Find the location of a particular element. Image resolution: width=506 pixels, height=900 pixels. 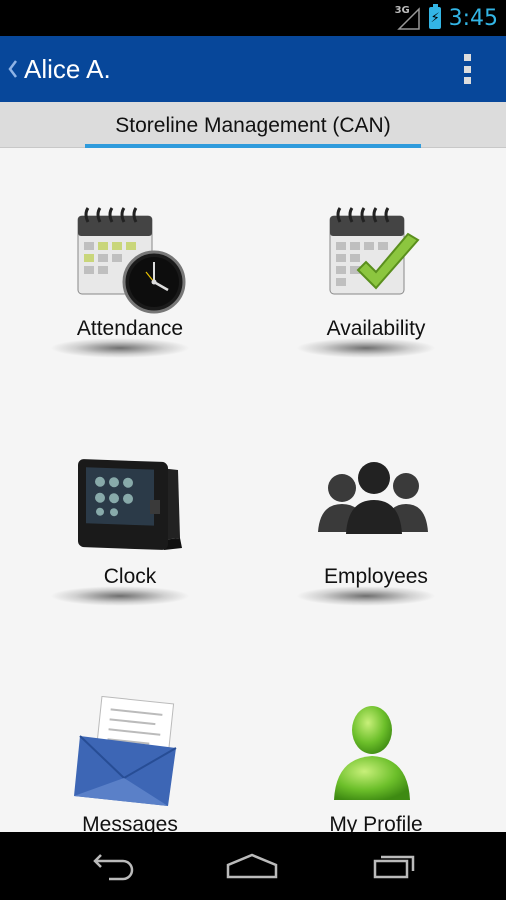

menu-item-label: Messages is located at coordinates (130, 822).